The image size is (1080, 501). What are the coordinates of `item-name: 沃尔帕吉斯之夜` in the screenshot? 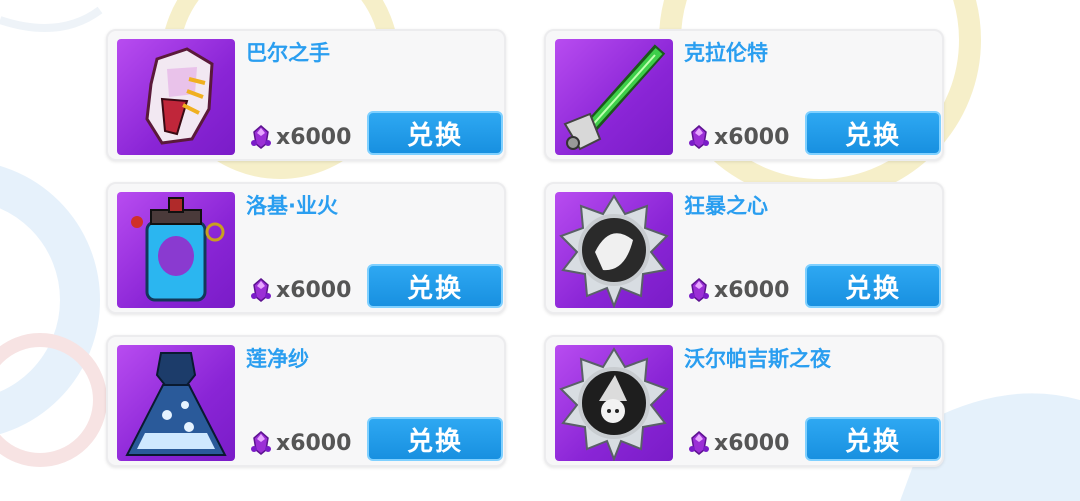 It's located at (757, 359).